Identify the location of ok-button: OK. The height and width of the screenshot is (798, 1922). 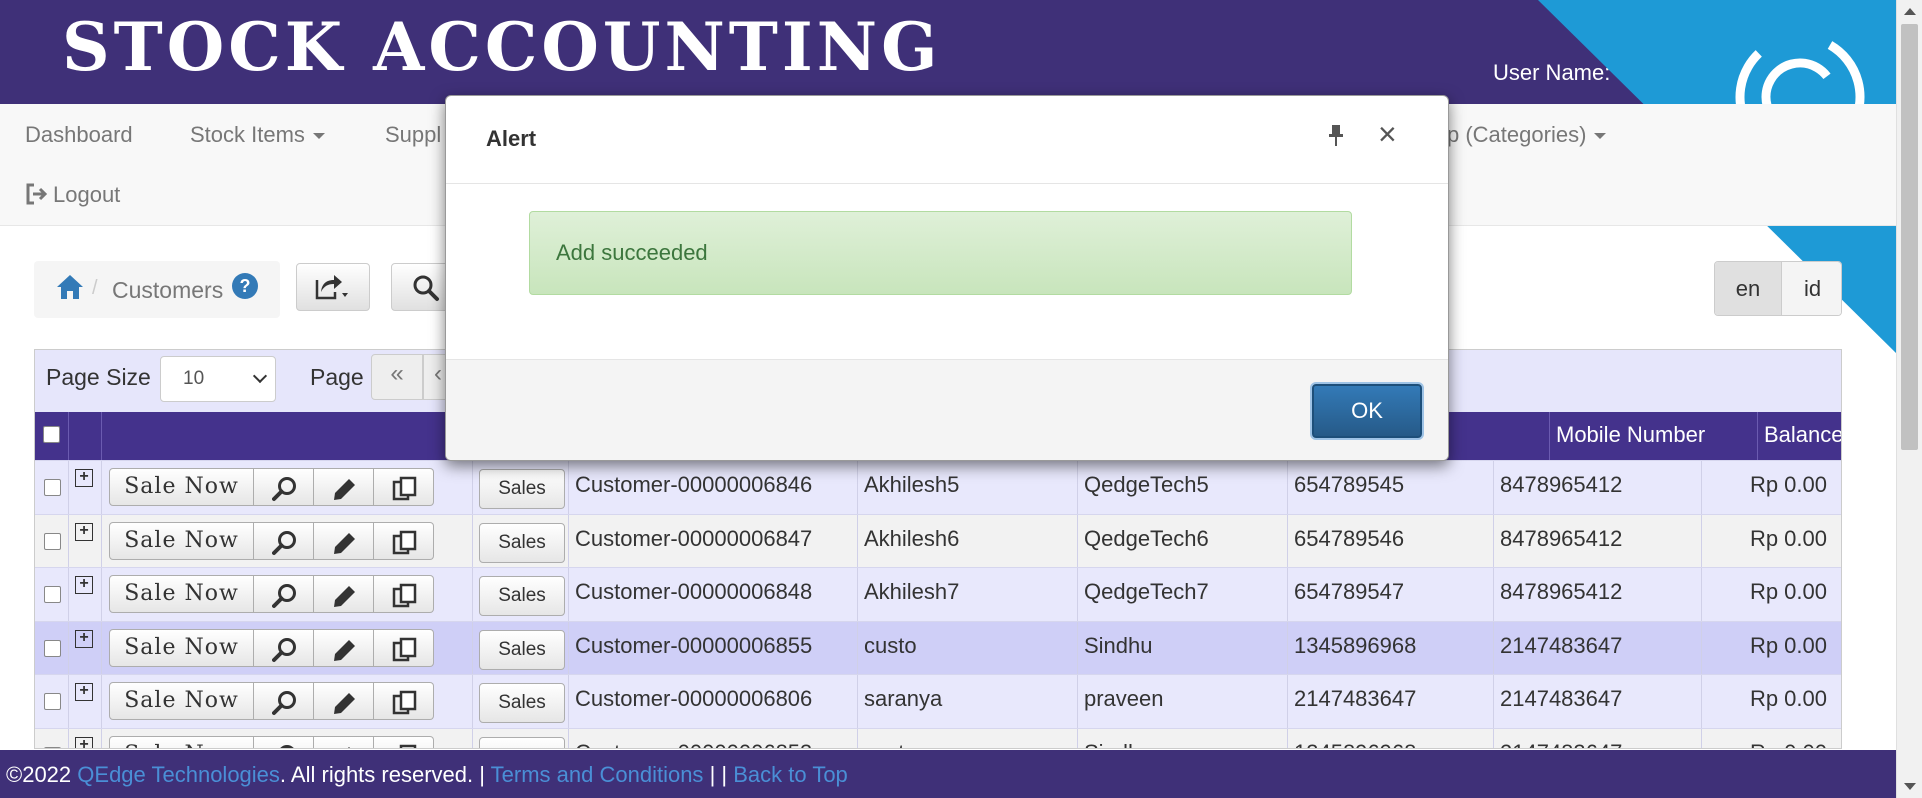
(1367, 411).